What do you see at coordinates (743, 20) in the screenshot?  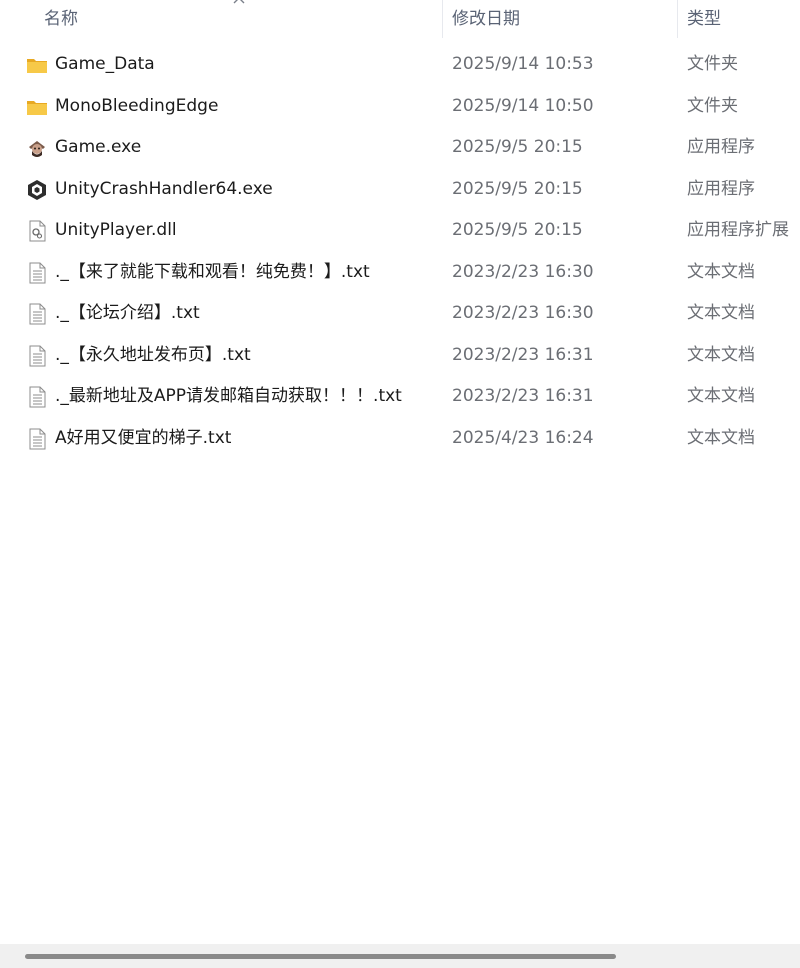 I see `column-header-type: 类型` at bounding box center [743, 20].